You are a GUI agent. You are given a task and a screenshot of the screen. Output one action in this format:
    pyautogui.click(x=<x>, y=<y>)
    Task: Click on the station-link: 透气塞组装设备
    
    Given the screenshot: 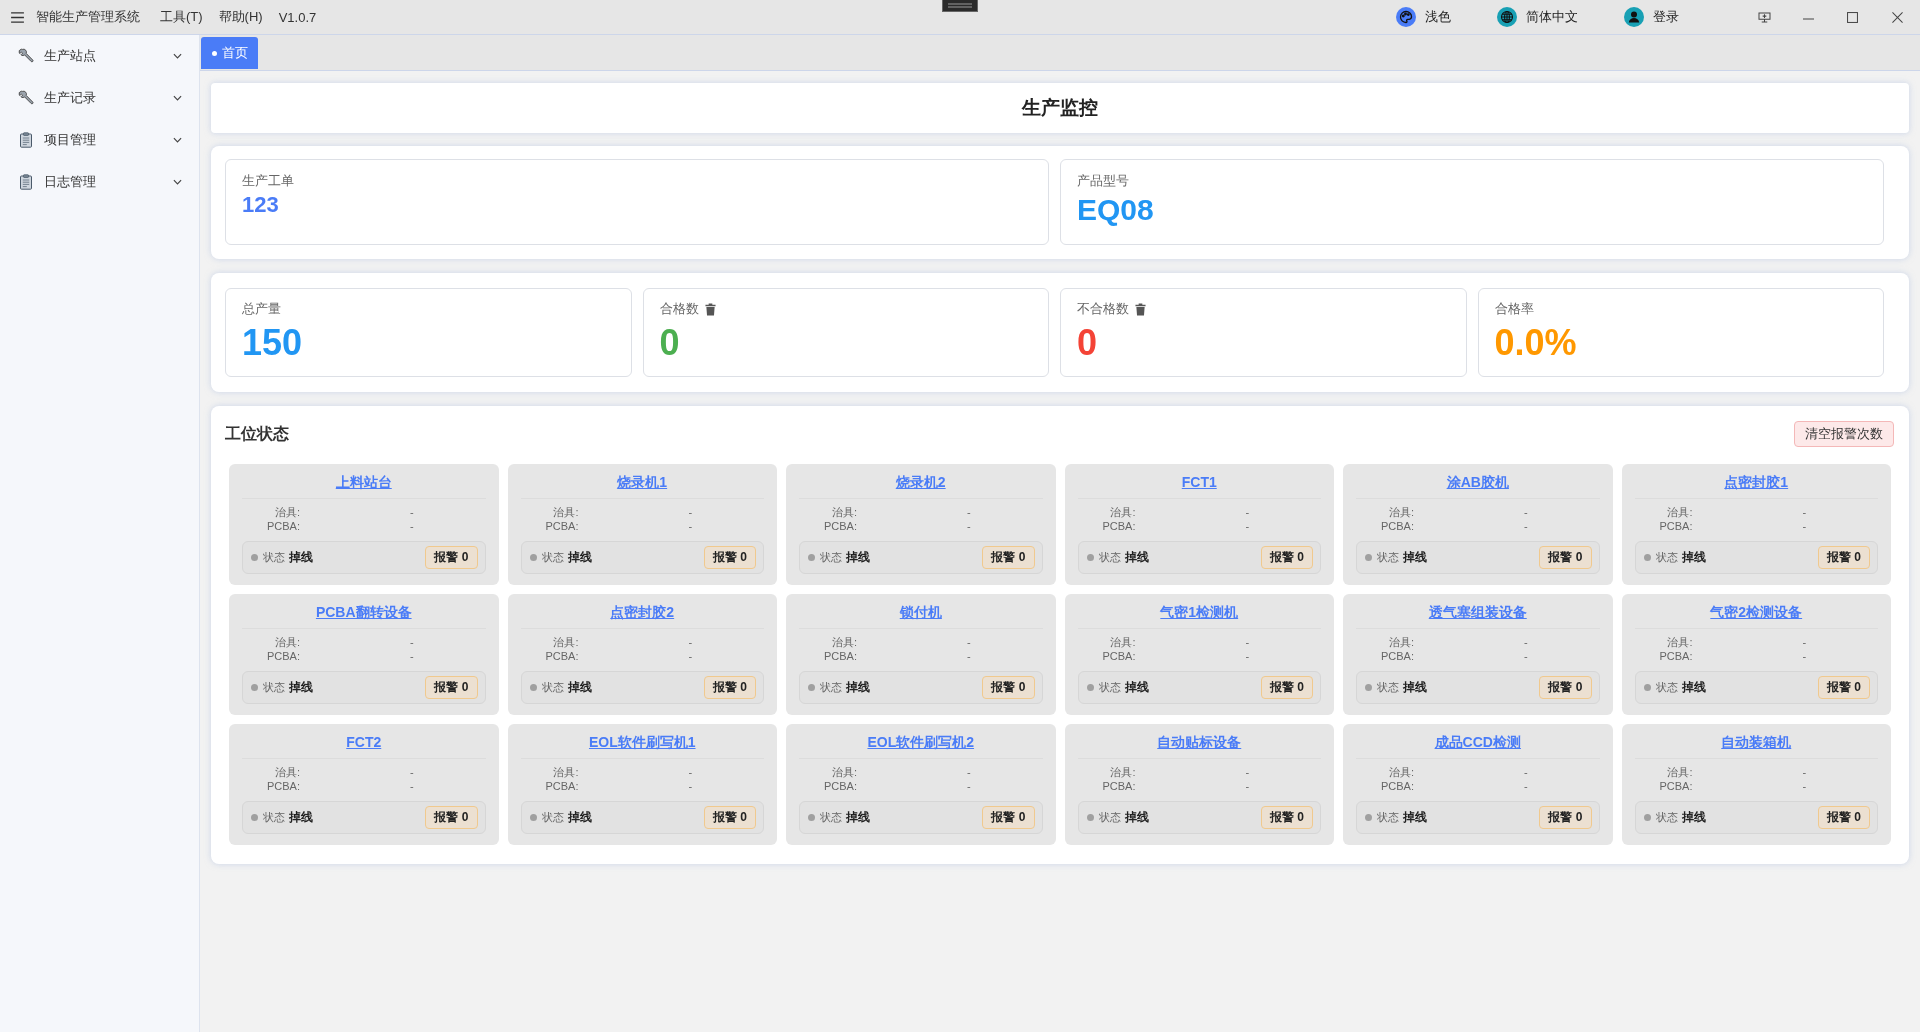 What is the action you would take?
    pyautogui.click(x=1477, y=612)
    